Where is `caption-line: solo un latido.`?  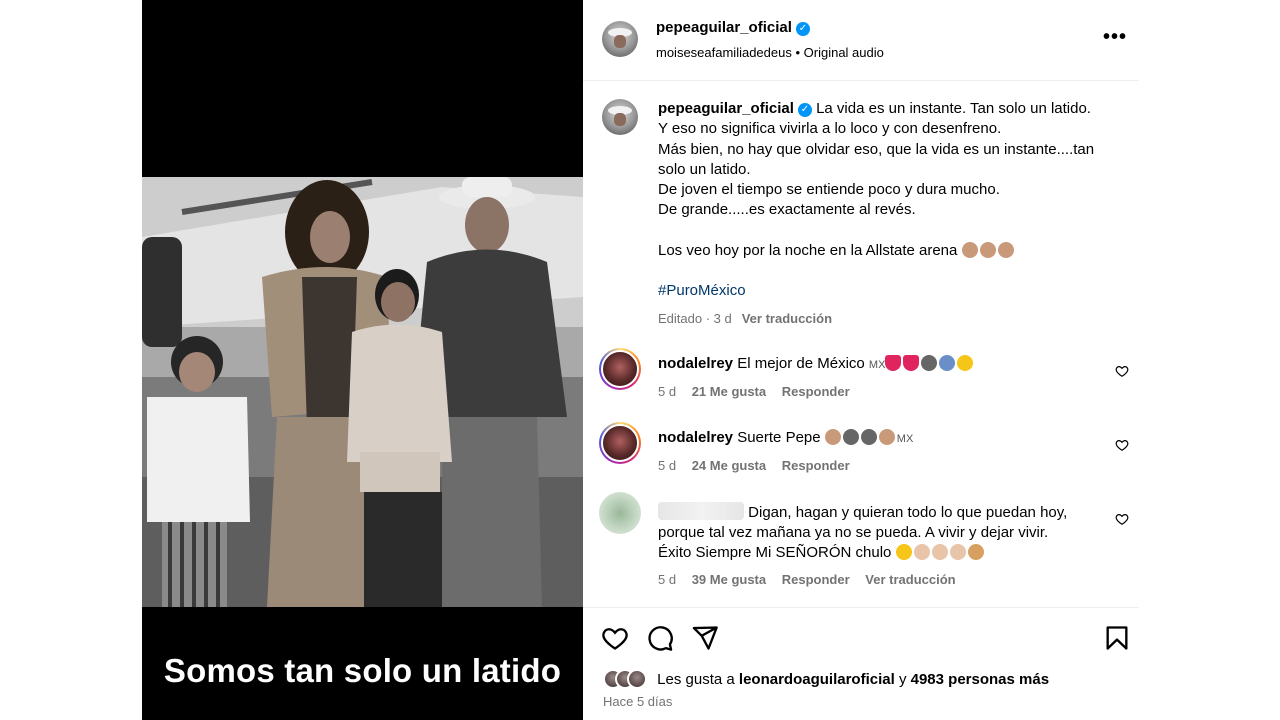 caption-line: solo un latido. is located at coordinates (704, 169).